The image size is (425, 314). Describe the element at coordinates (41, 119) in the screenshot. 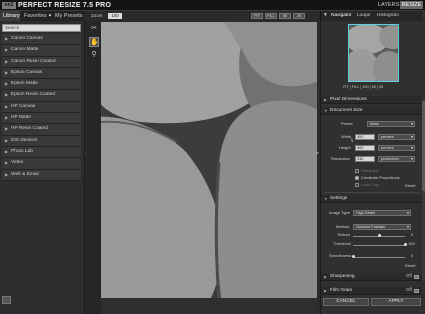

I see `preset-group-hp-matte: ▶ HP Matte` at that location.